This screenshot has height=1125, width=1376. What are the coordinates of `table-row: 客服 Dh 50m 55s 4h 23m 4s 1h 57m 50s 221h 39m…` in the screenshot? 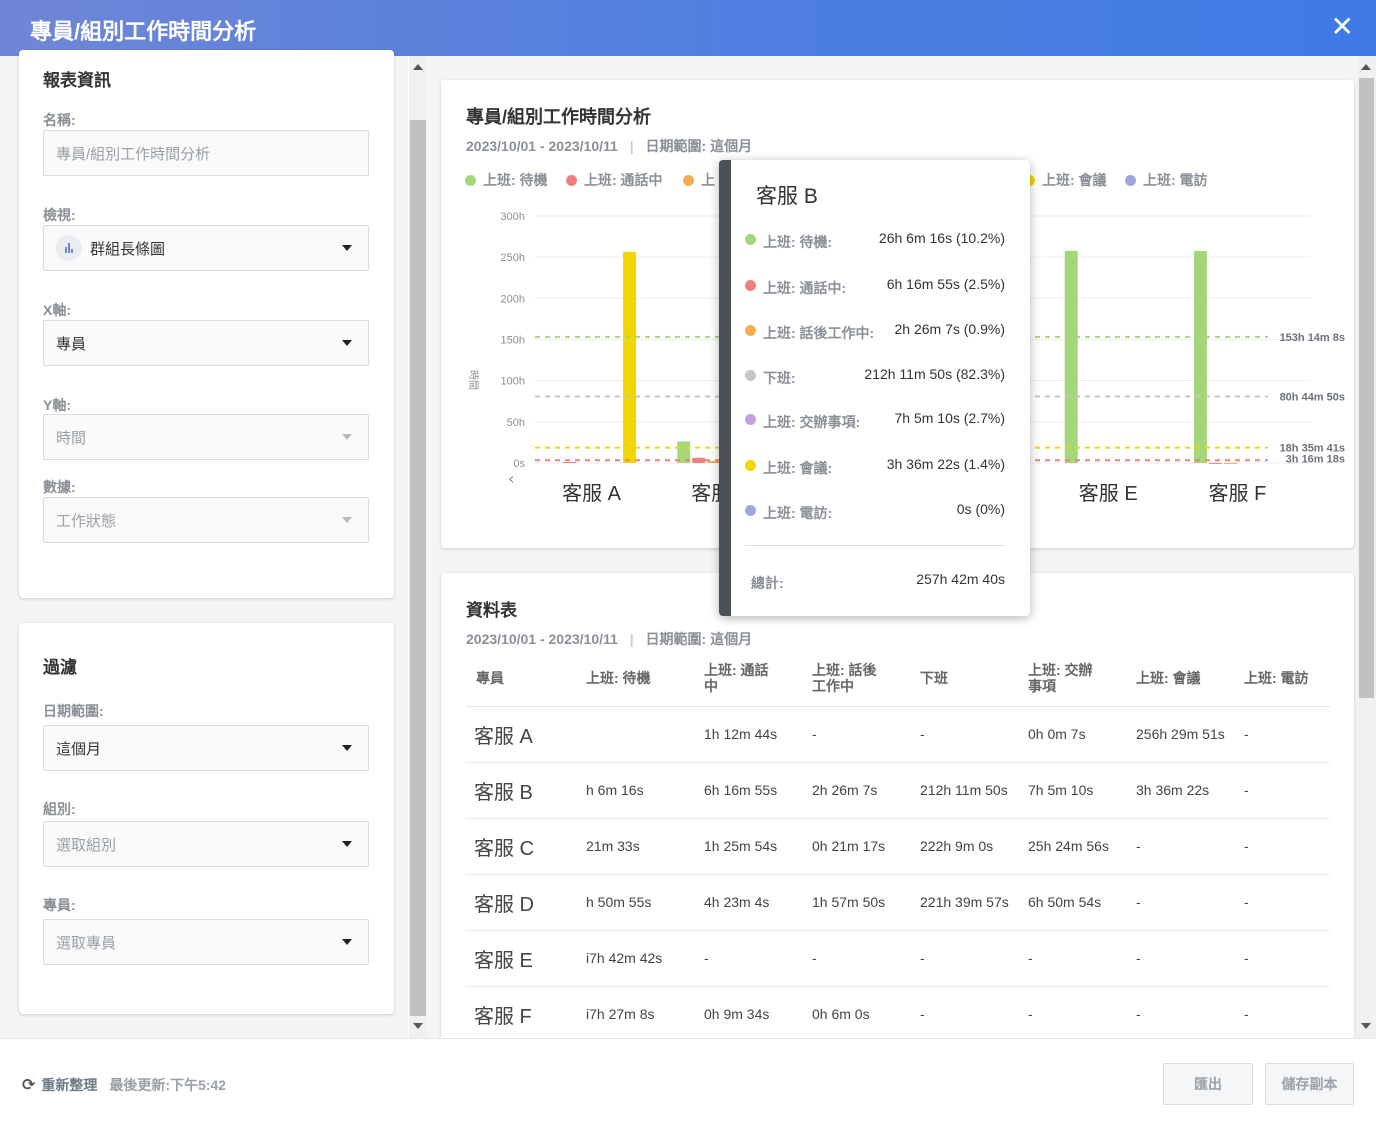 It's located at (898, 902).